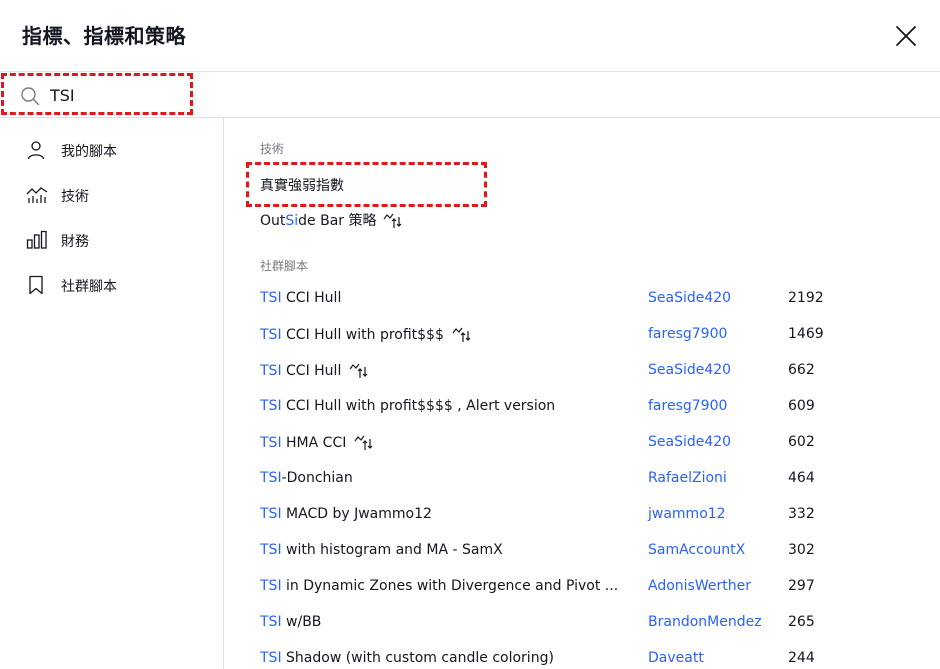 The width and height of the screenshot is (940, 669). I want to click on script-name-rest: -Donchian, so click(317, 478).